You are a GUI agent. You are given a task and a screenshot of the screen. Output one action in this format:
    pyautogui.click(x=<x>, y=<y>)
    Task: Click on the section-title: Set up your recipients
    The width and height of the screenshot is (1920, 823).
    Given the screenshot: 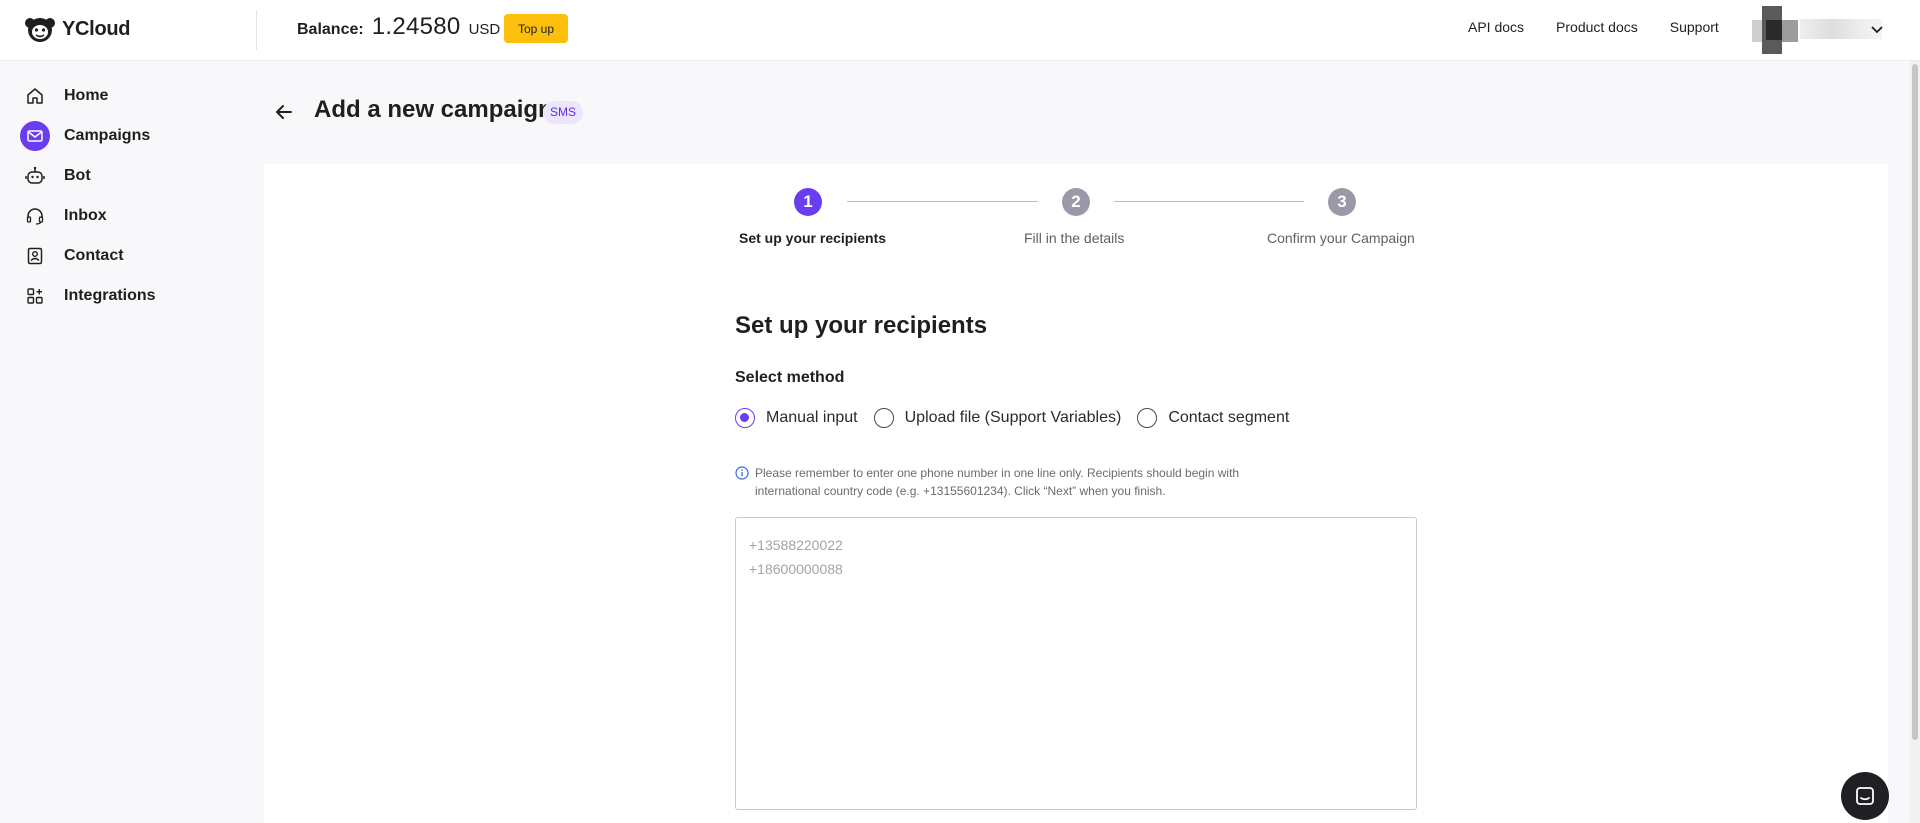 What is the action you would take?
    pyautogui.click(x=861, y=325)
    